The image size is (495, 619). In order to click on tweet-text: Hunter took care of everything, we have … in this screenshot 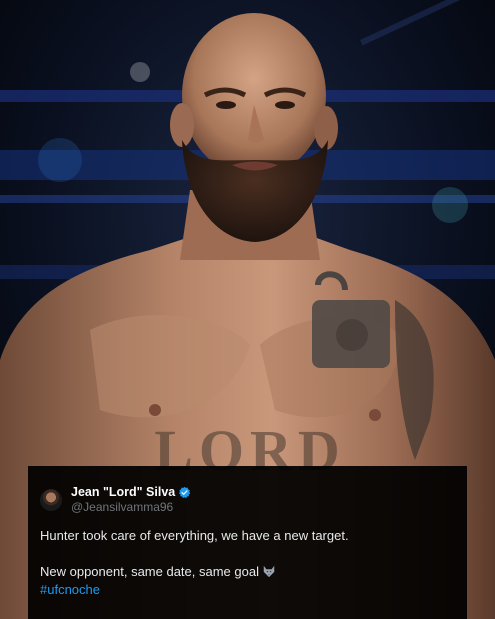, I will do `click(247, 563)`.